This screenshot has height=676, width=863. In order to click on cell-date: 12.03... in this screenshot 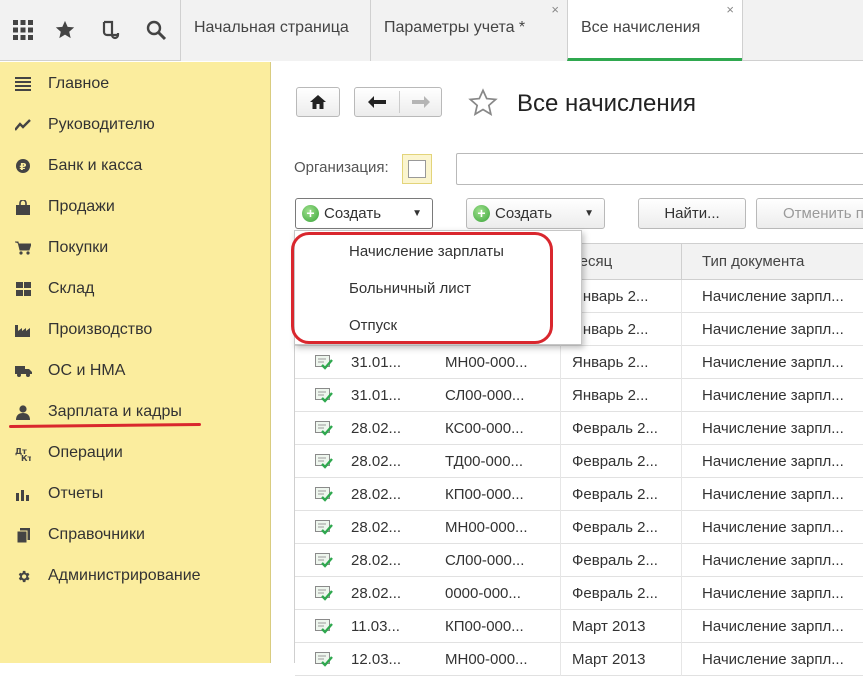, I will do `click(376, 659)`.